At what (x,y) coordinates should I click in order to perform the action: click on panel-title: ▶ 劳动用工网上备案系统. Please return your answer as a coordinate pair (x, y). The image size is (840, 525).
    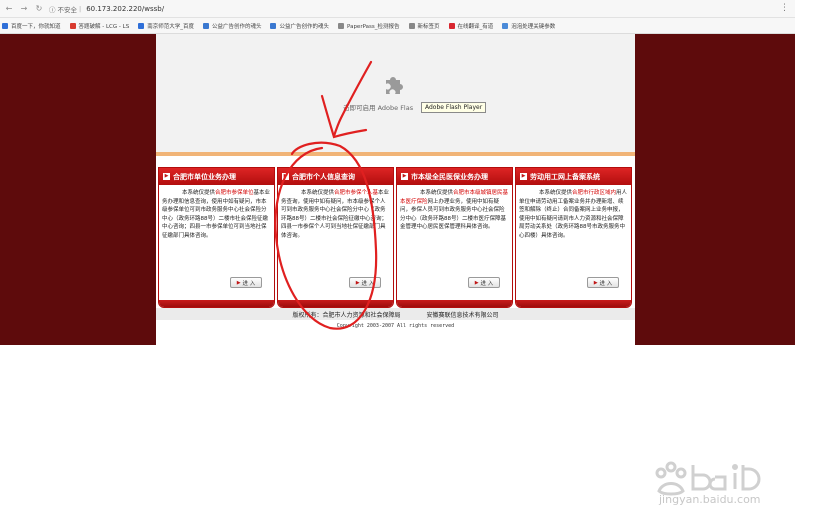
    Looking at the image, I should click on (573, 176).